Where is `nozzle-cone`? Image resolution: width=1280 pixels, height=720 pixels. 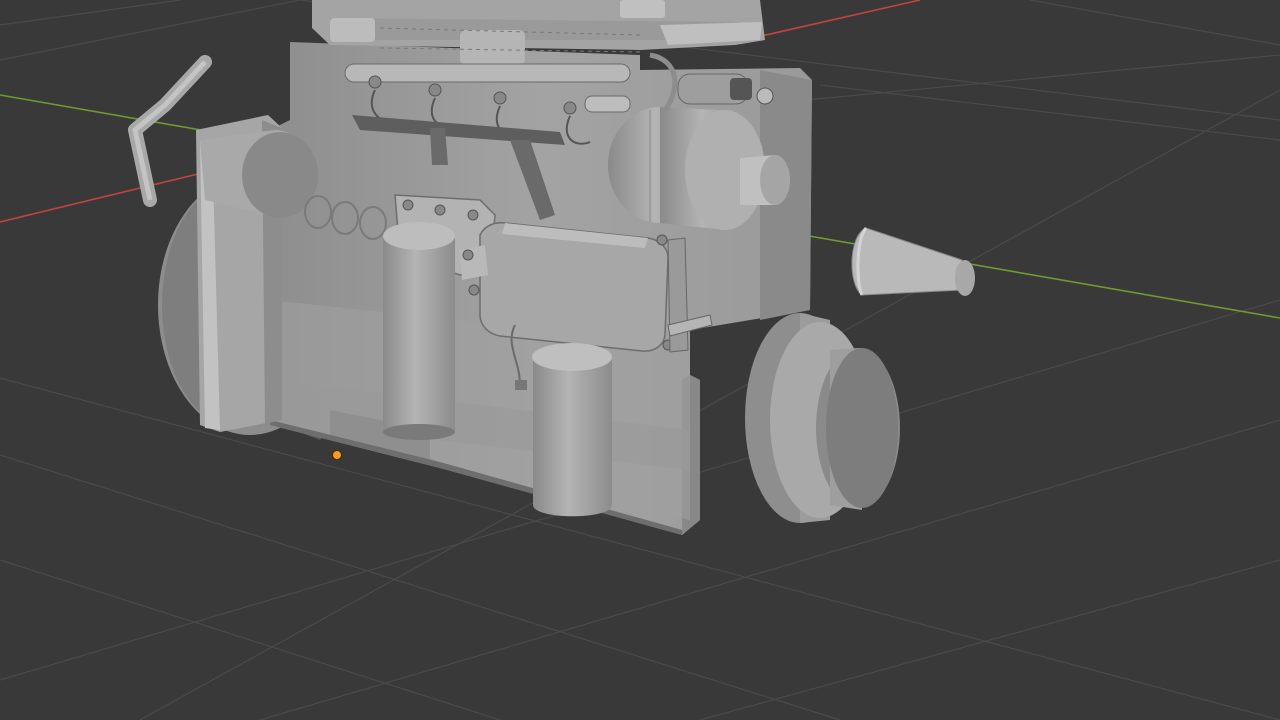
nozzle-cone is located at coordinates (913, 261).